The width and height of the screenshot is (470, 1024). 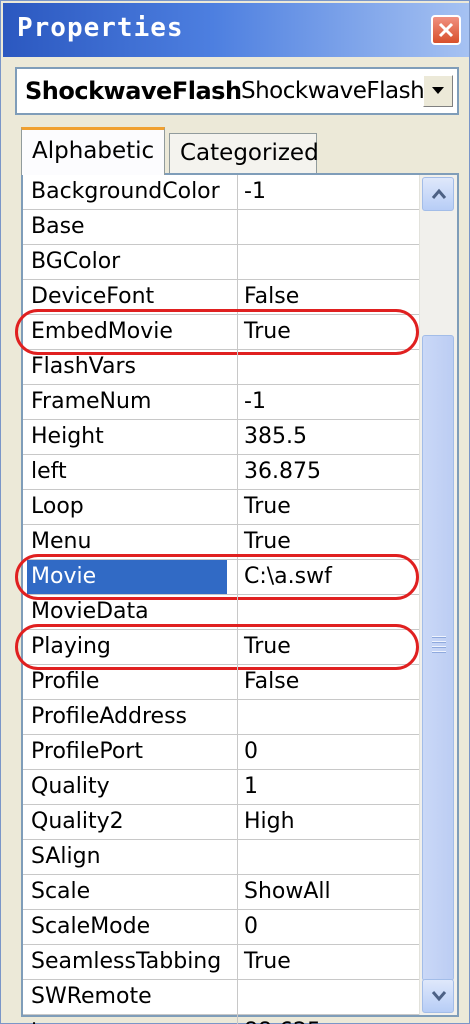 I want to click on property-row: FlashVars, so click(x=221, y=367).